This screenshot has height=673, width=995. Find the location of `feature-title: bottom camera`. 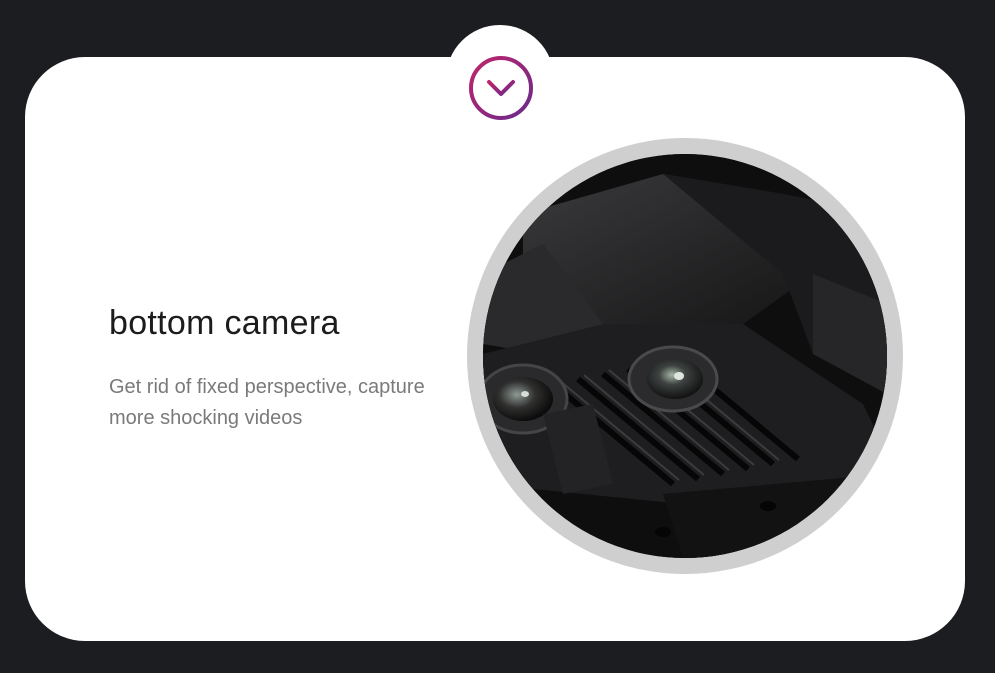

feature-title: bottom camera is located at coordinates (224, 323).